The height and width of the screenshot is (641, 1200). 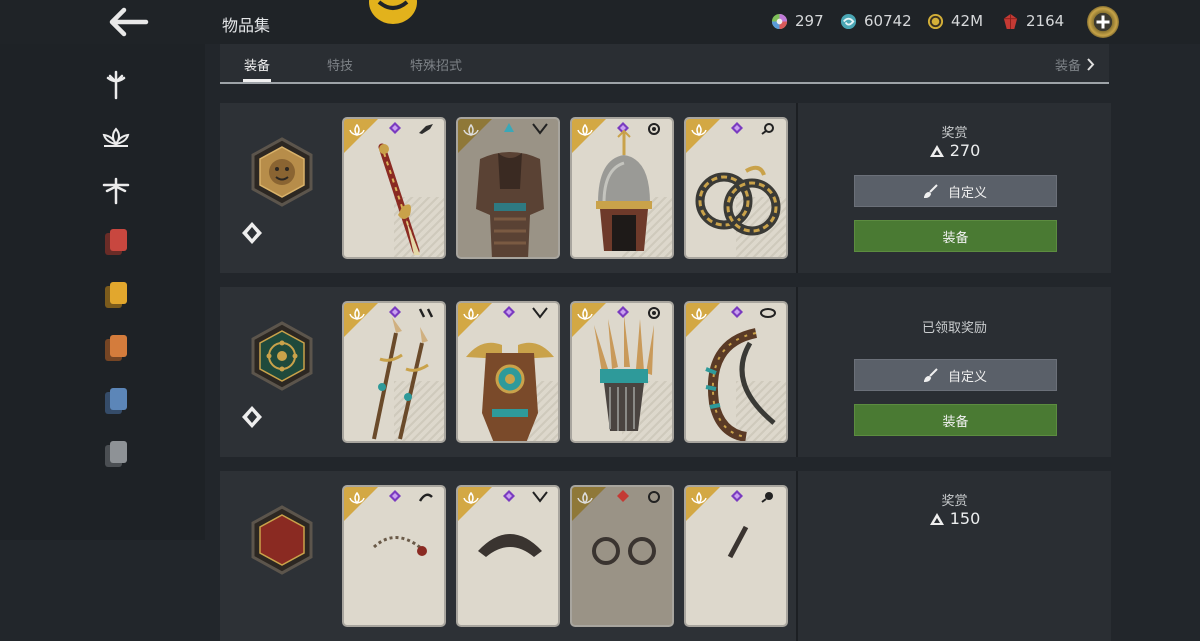 I want to click on currency-coins: 42M, so click(x=955, y=21).